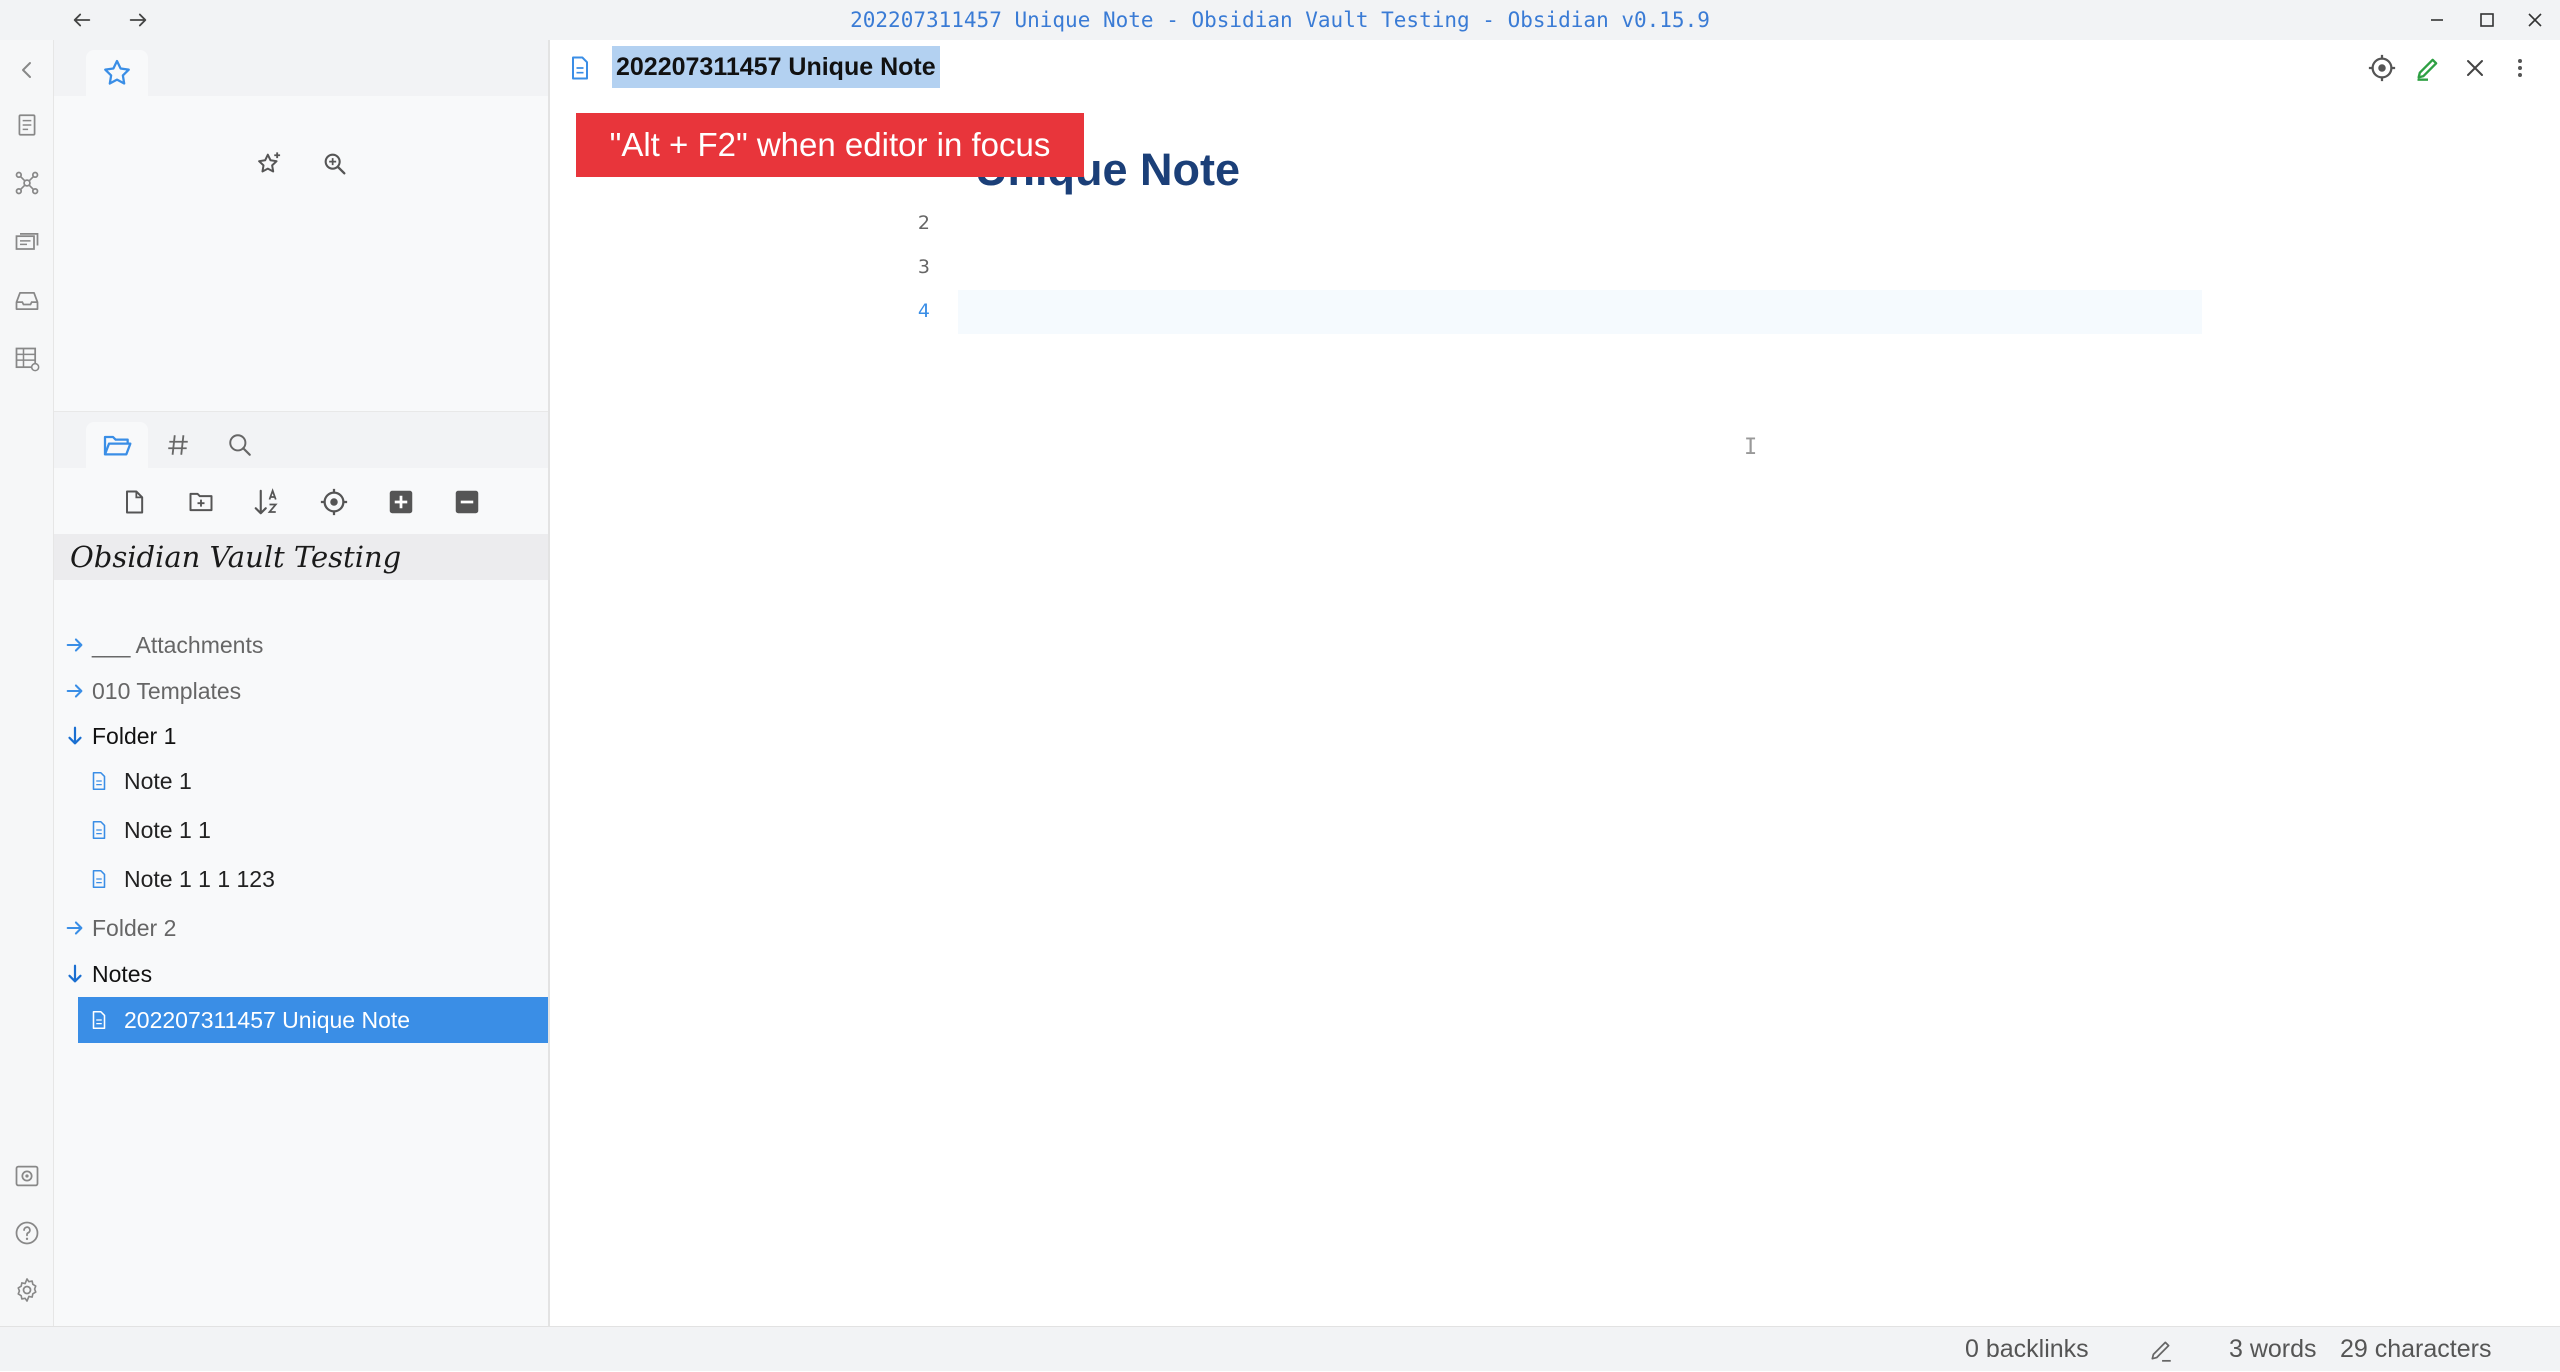  I want to click on status-bar: 0 backlinks 3 words 29 characters, so click(1280, 1348).